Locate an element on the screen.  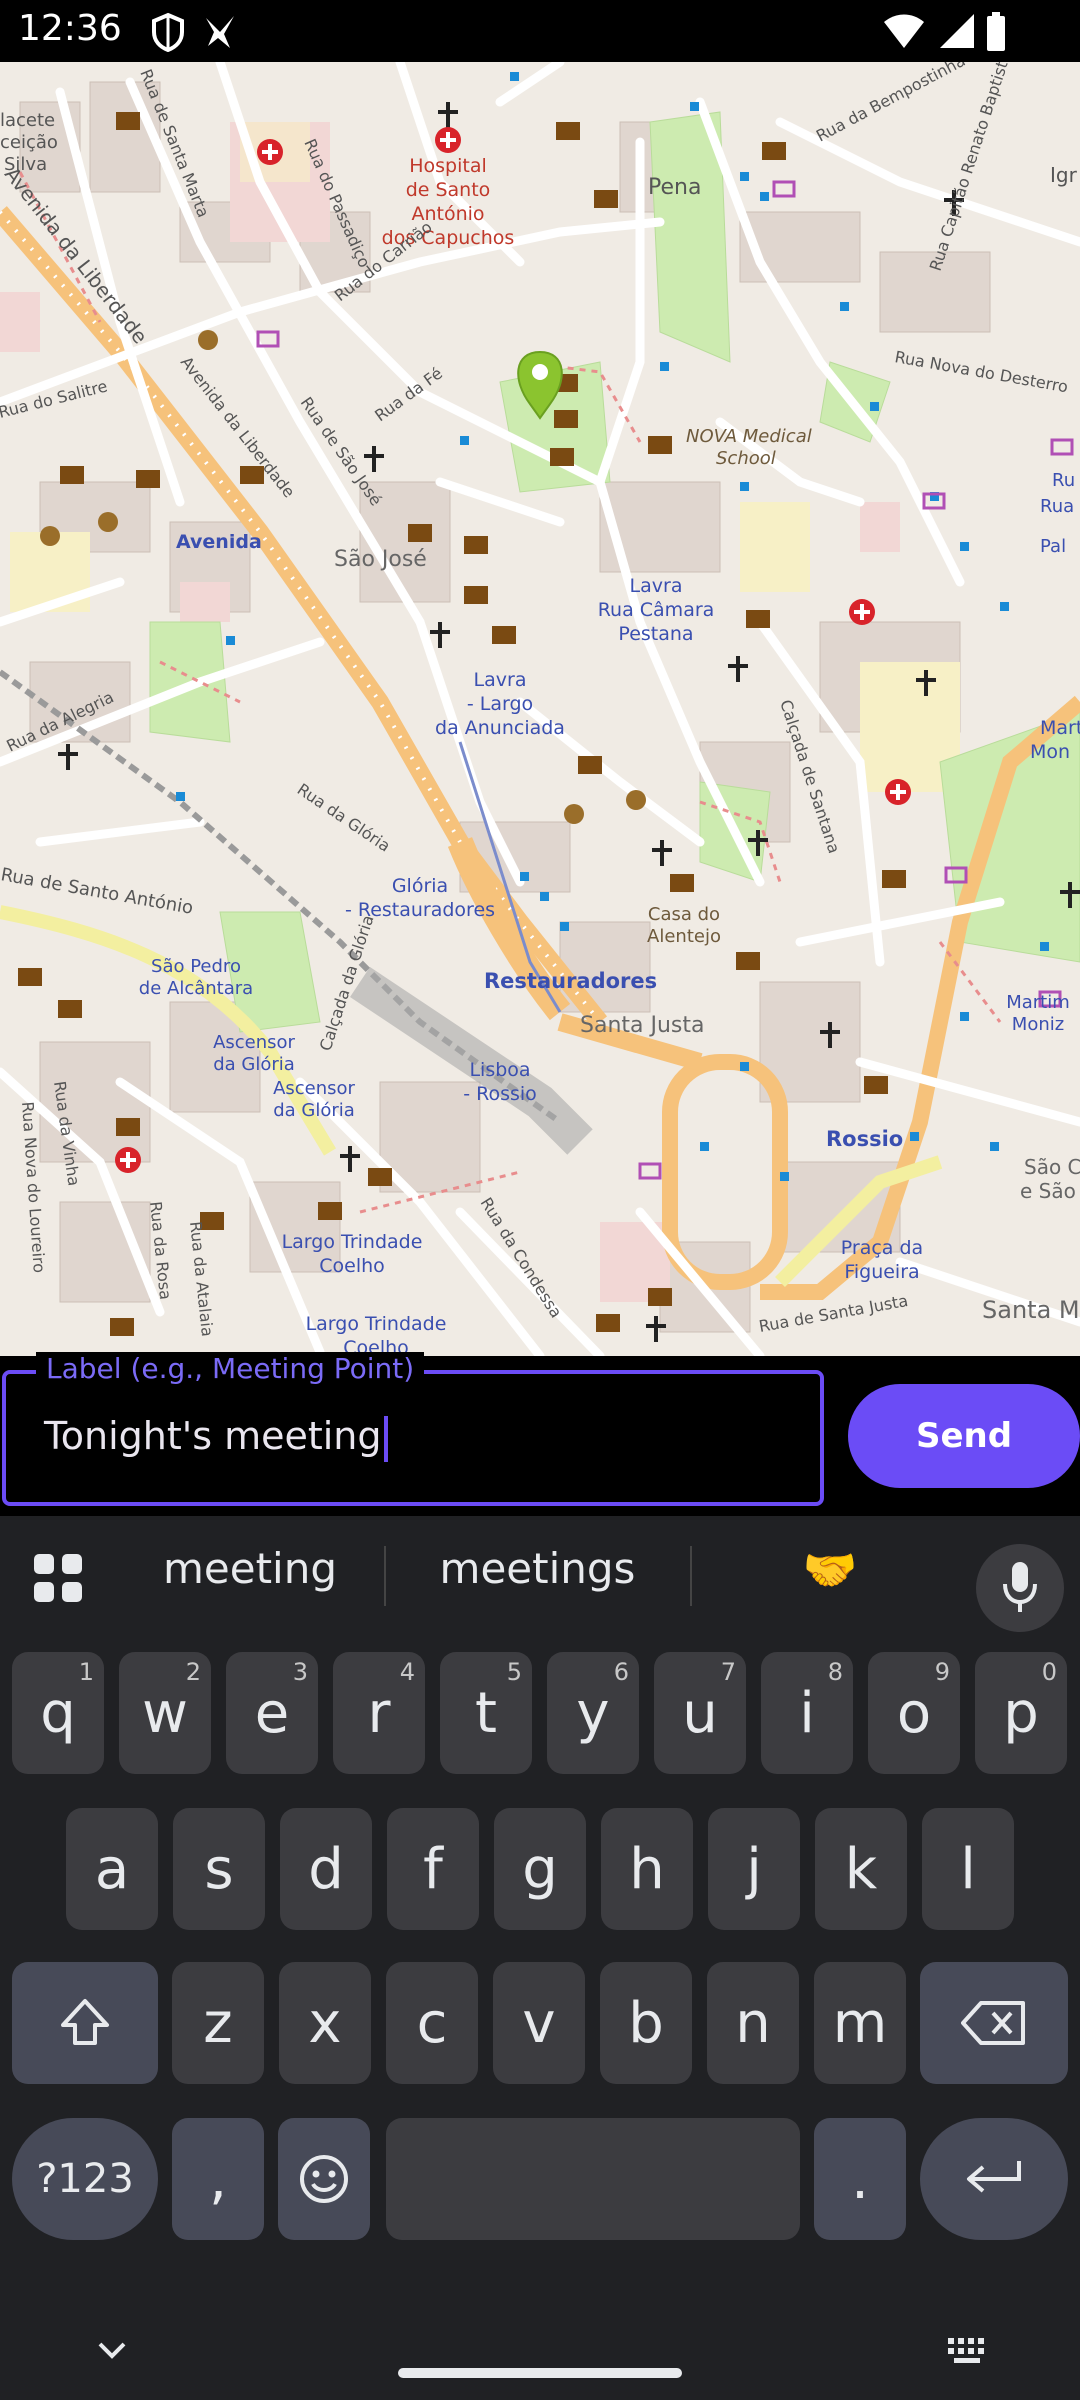
key-letter: y is located at coordinates (593, 1713).